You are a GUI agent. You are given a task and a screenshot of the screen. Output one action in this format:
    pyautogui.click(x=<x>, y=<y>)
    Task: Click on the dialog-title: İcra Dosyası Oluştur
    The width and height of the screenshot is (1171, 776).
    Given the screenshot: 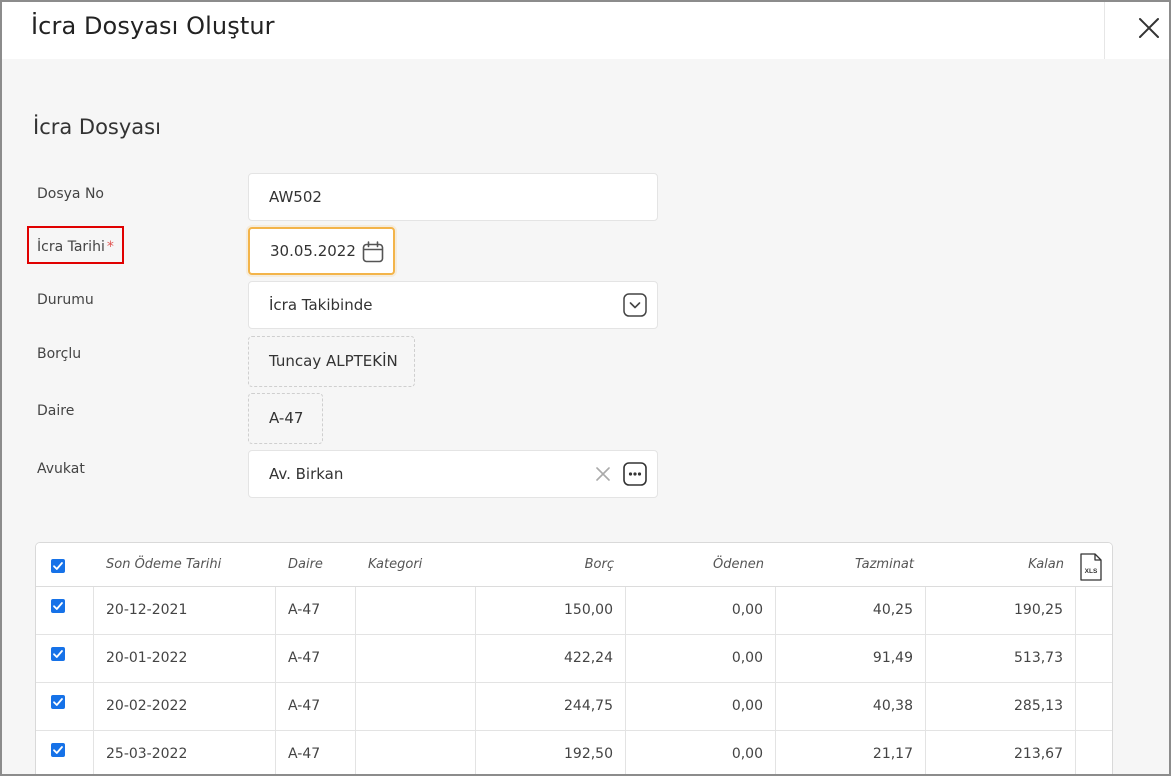 What is the action you would take?
    pyautogui.click(x=153, y=26)
    